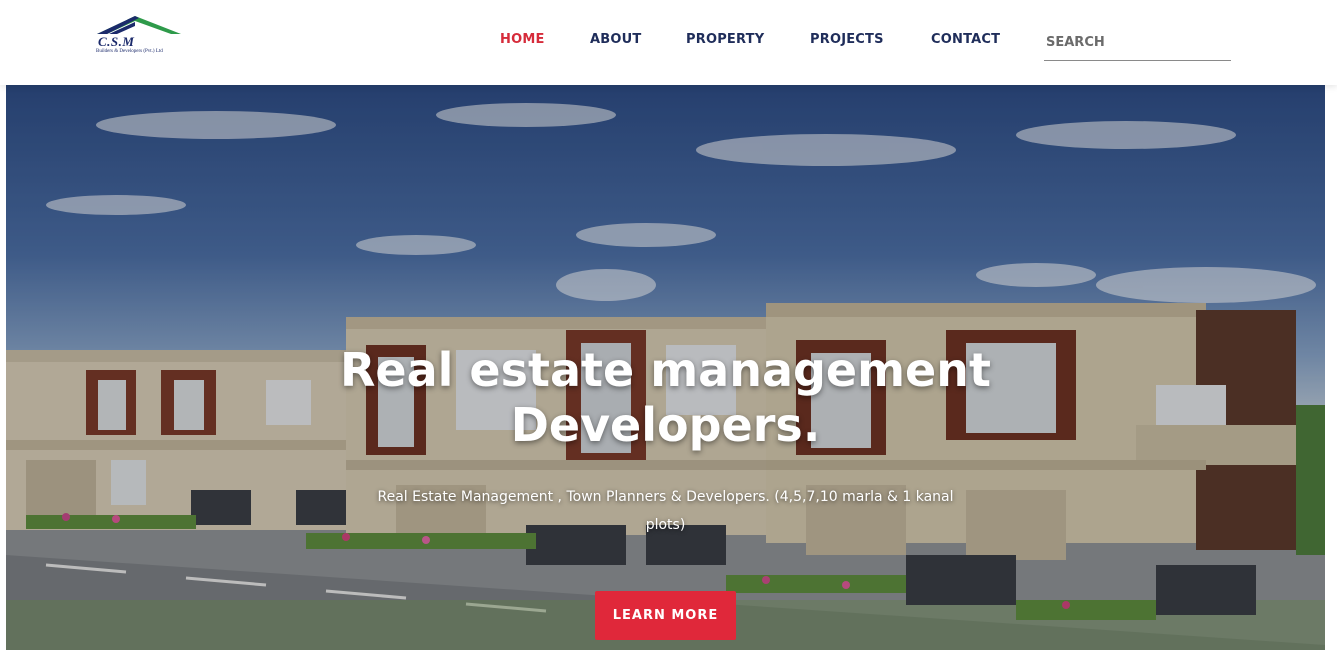 Image resolution: width=1337 pixels, height=650 pixels. Describe the element at coordinates (847, 39) in the screenshot. I see `nav-projects: PROJECTS` at that location.